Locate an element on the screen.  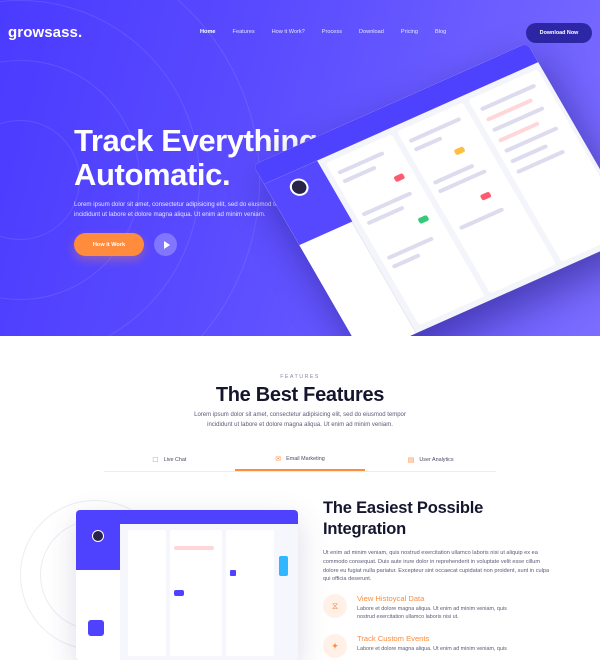
tab-user-analytics: ▤ User Analytics is located at coordinates (430, 459).